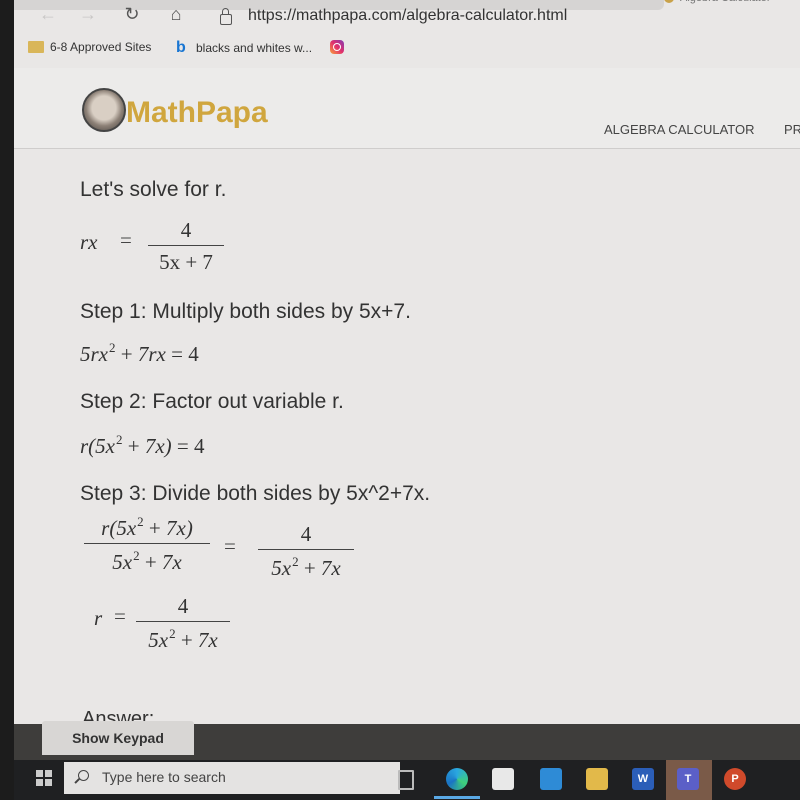  I want to click on powerpoint-icon: P, so click(735, 779).